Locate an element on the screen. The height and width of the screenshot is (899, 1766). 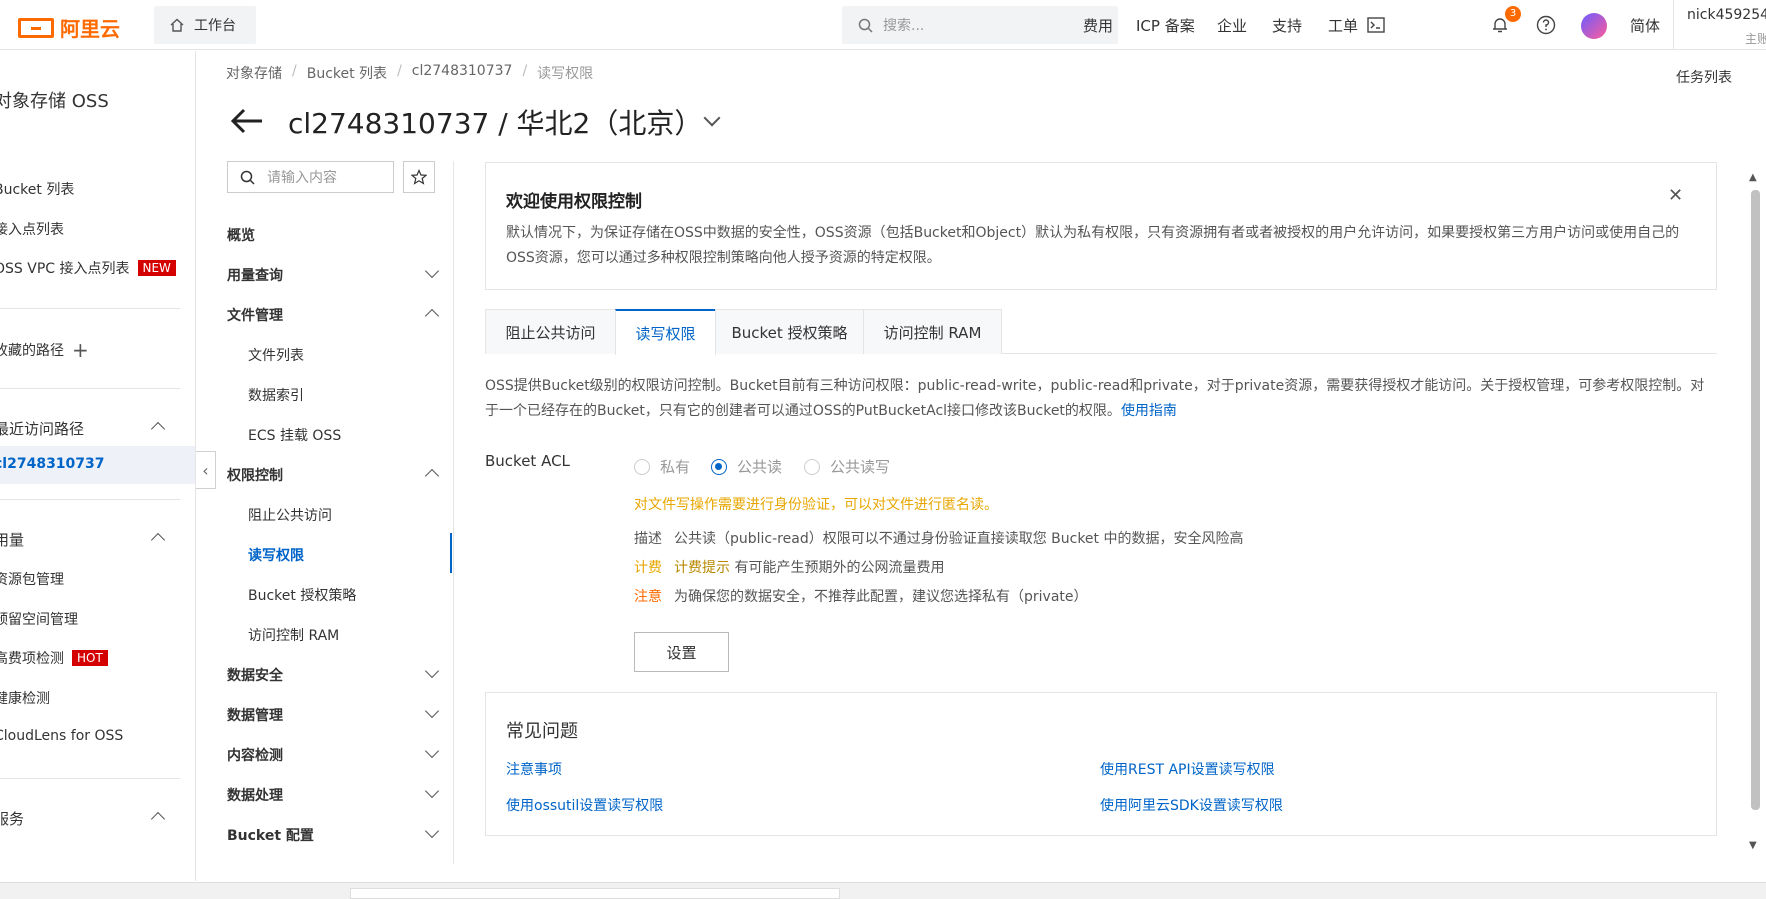
avatar is located at coordinates (1594, 26).